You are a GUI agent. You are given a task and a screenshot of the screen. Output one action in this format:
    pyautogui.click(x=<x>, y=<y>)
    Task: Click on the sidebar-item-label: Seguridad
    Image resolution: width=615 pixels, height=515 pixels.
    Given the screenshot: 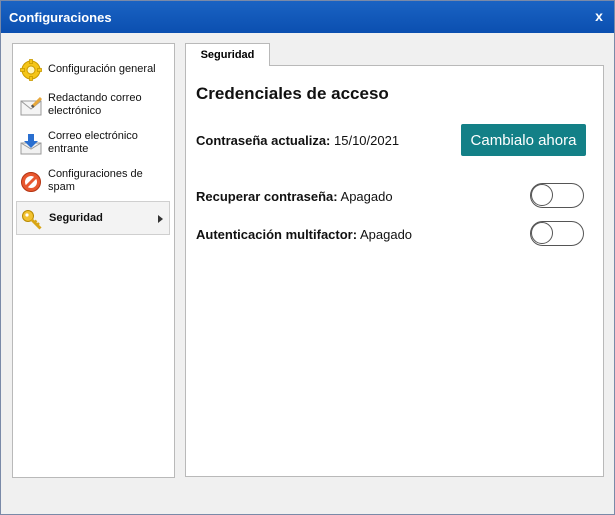 What is the action you would take?
    pyautogui.click(x=76, y=218)
    